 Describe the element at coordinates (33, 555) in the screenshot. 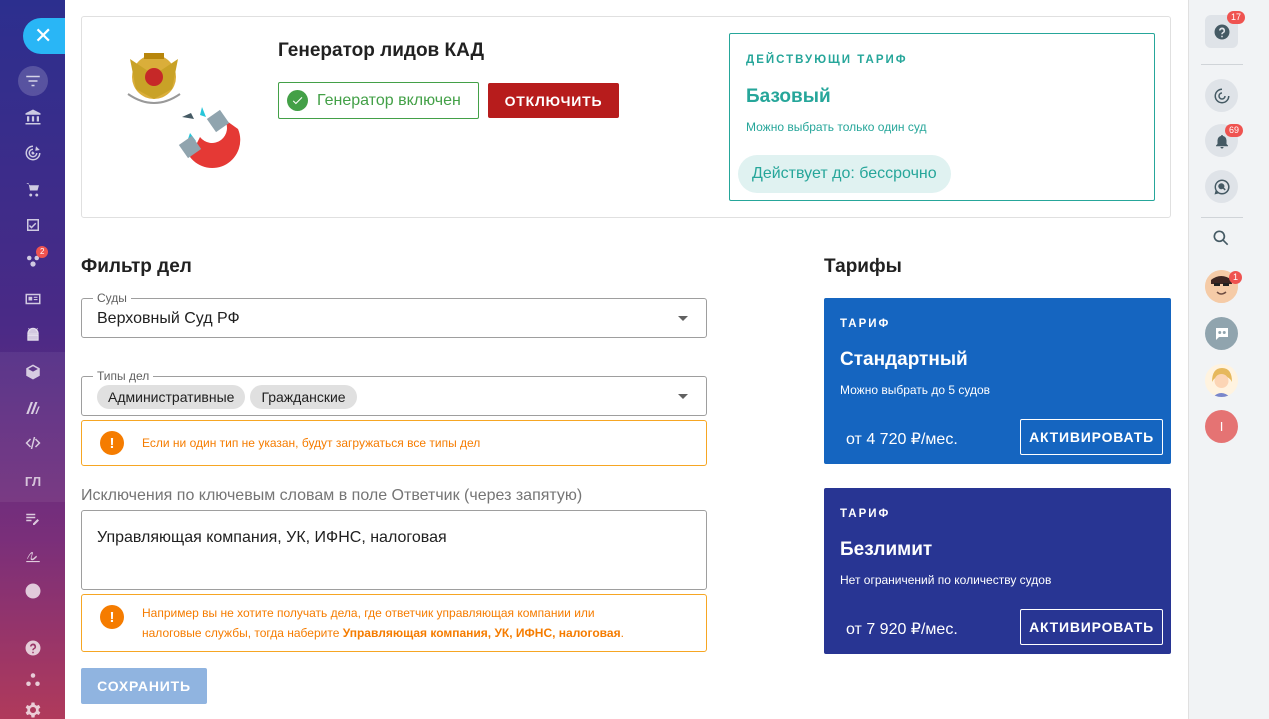

I see `signature-icon` at that location.